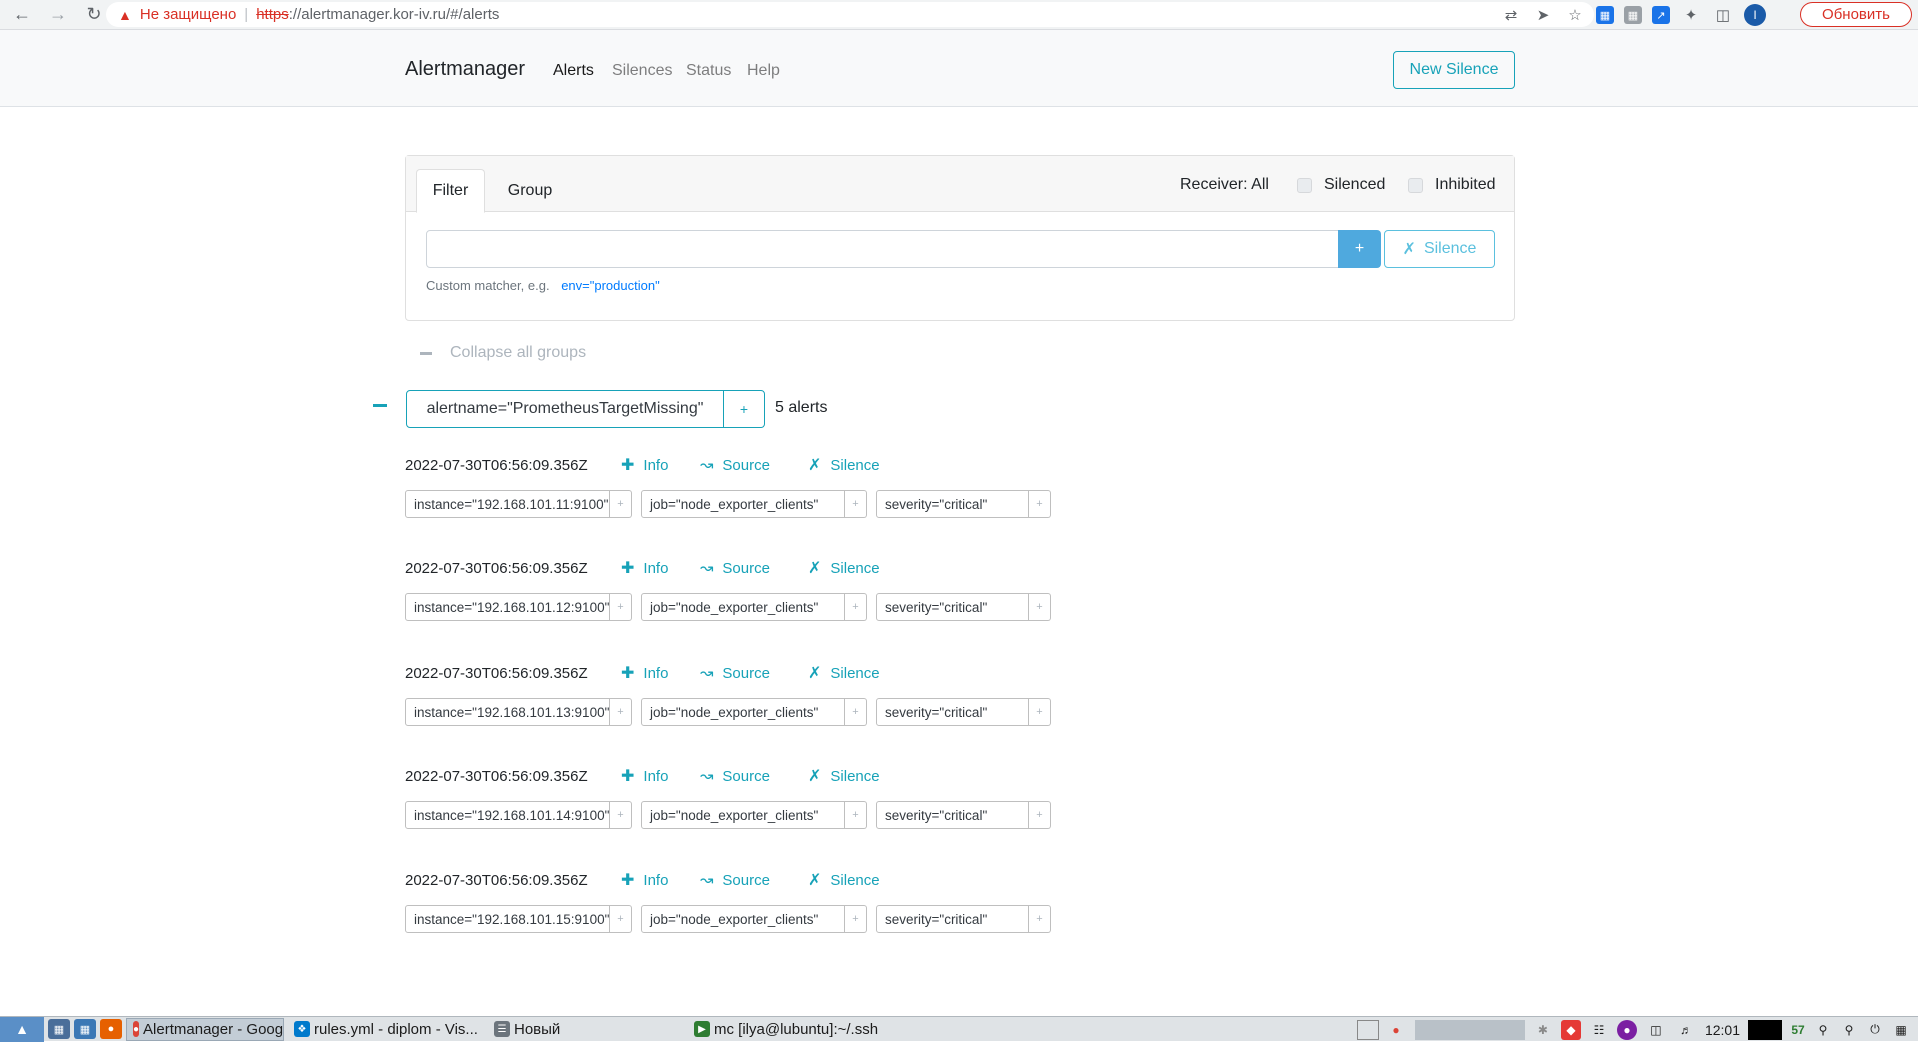 This screenshot has width=1918, height=1042. What do you see at coordinates (882, 249) in the screenshot?
I see `filter-input` at bounding box center [882, 249].